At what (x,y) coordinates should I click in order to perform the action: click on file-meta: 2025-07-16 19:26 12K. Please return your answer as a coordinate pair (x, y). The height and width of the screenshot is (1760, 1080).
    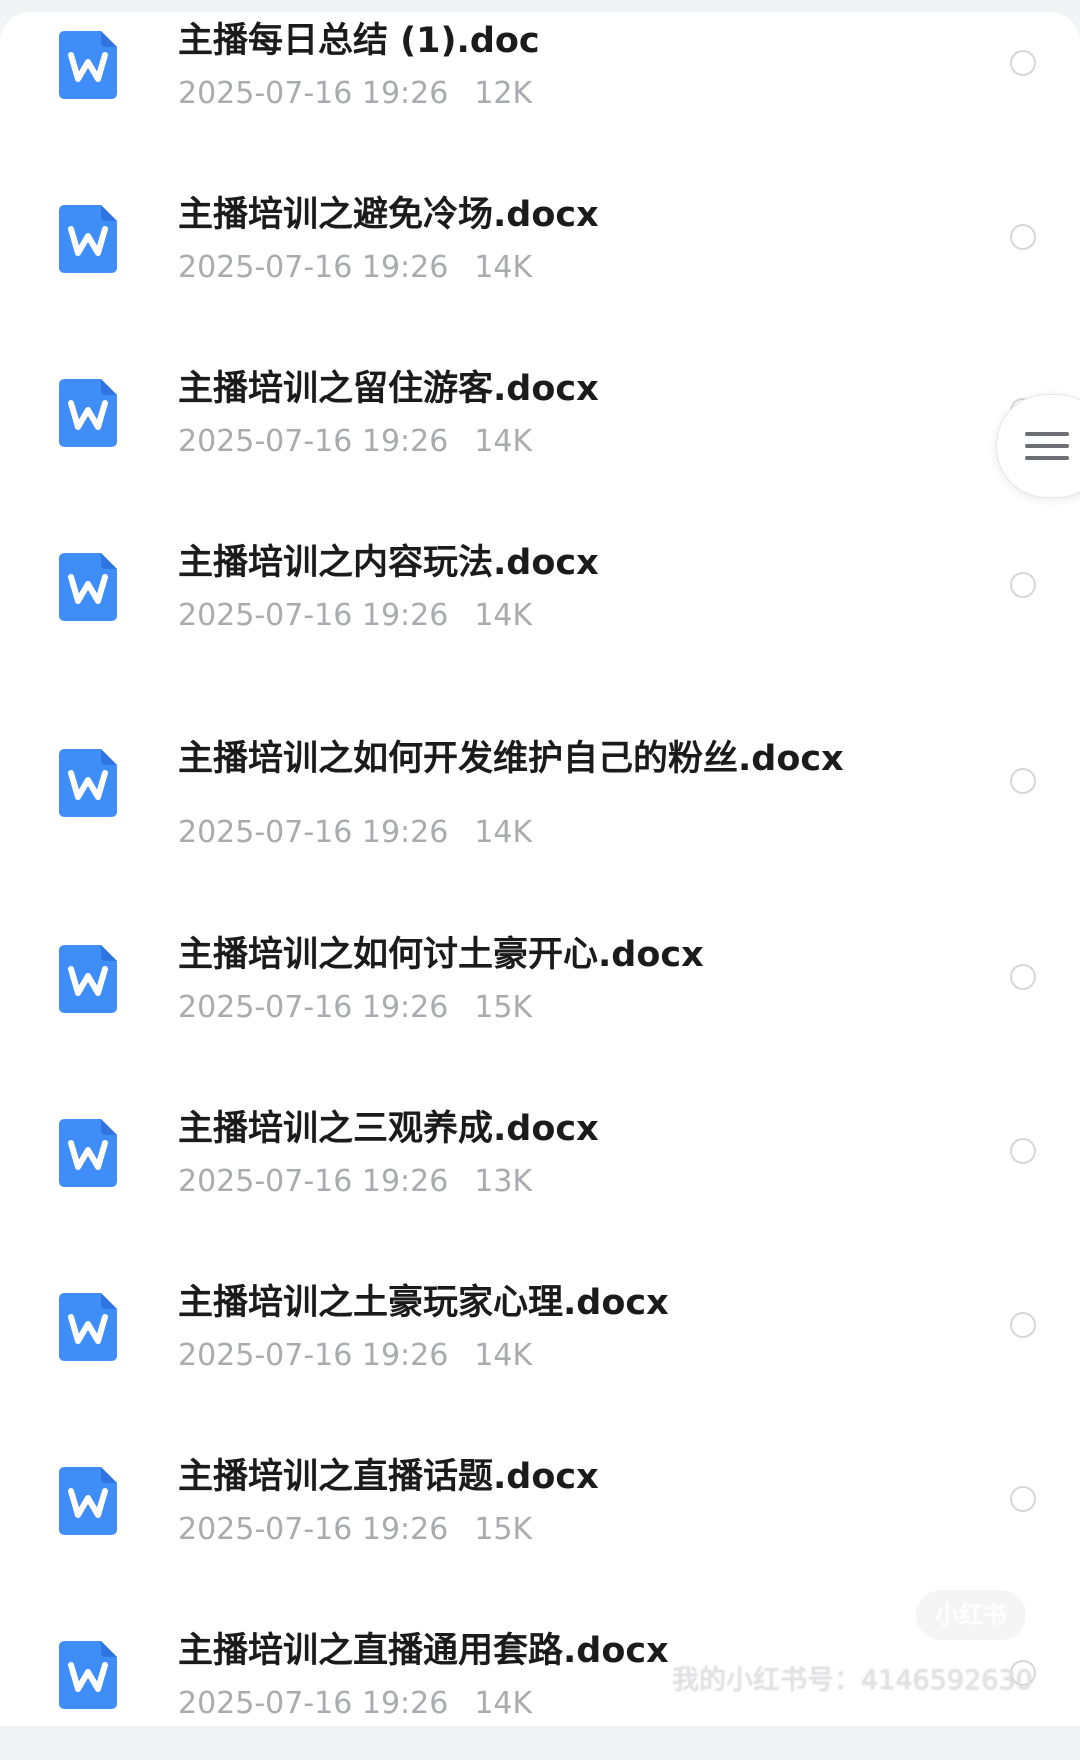
    Looking at the image, I should click on (355, 94).